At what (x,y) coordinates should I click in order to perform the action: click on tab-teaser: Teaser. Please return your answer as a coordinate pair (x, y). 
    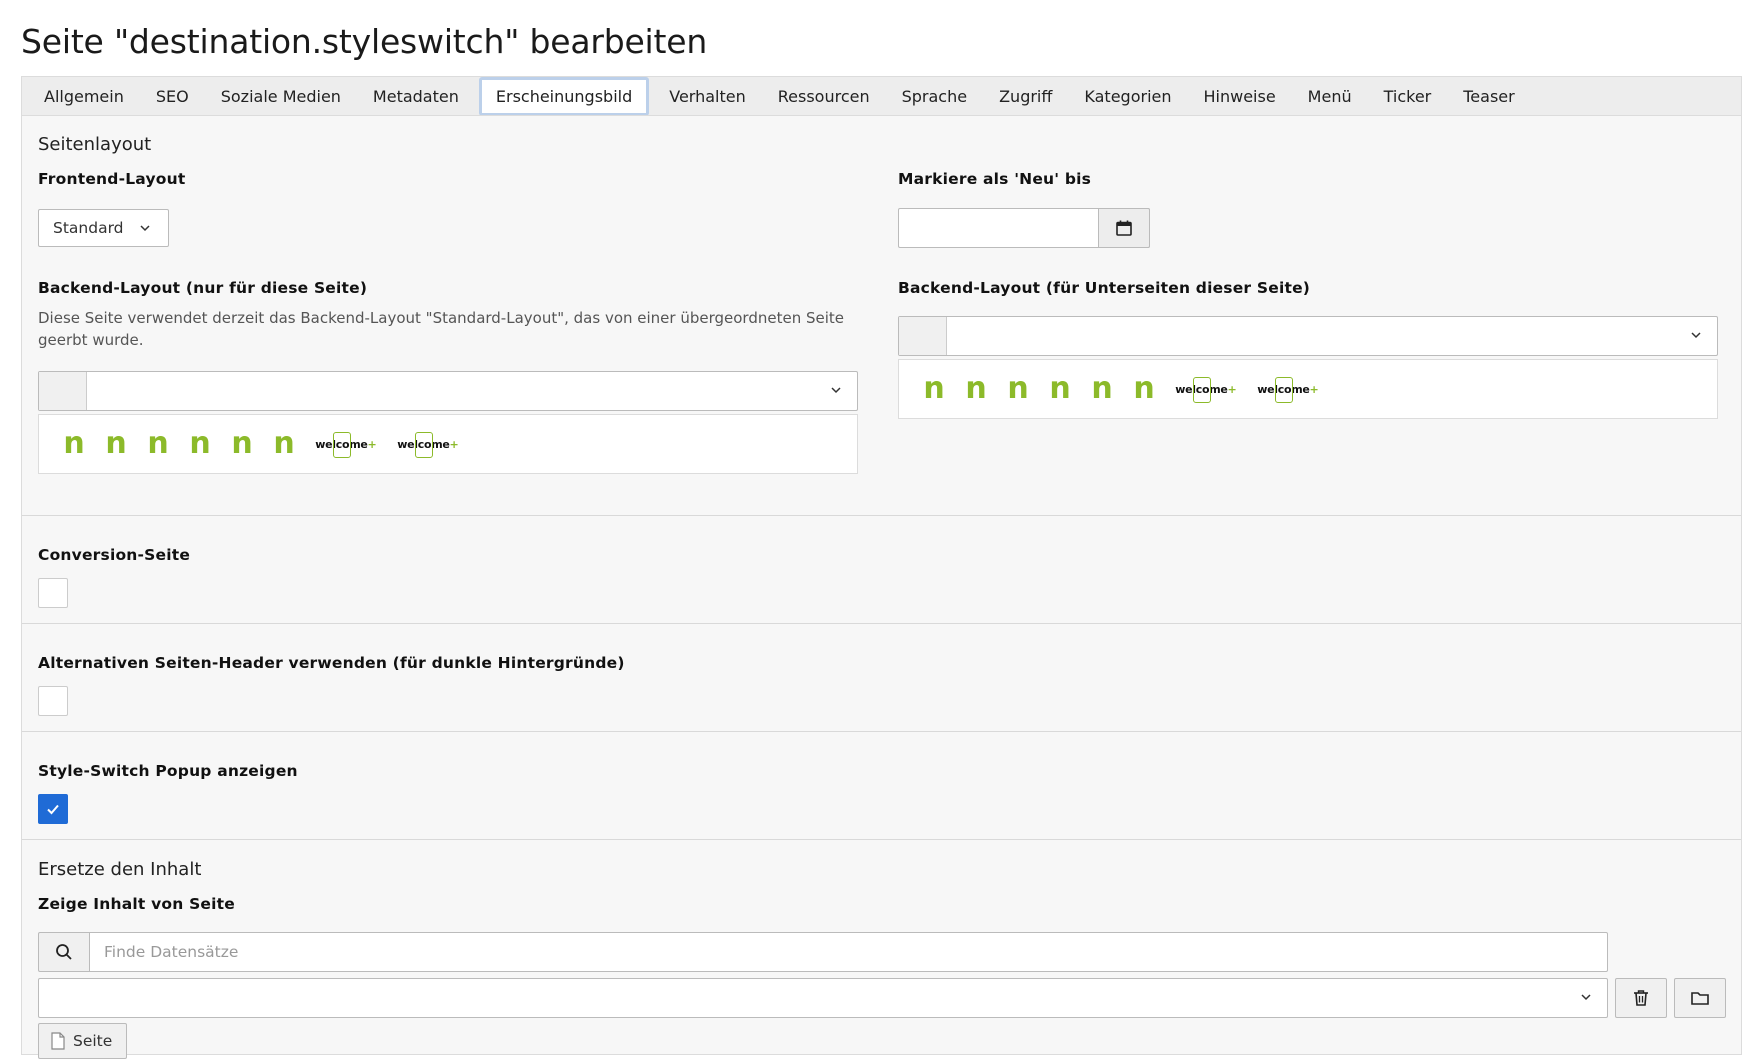
    Looking at the image, I should click on (1488, 96).